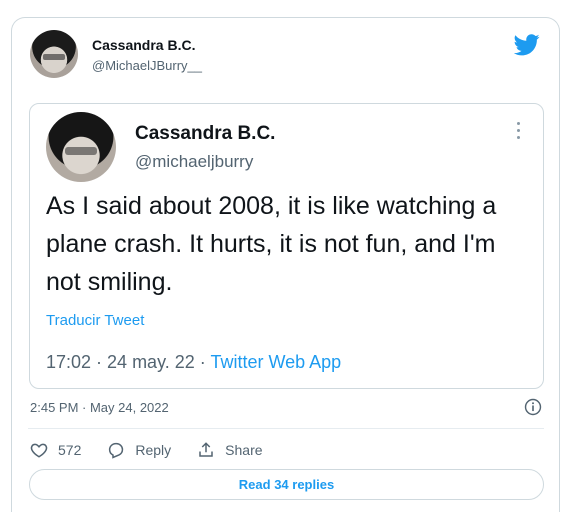  What do you see at coordinates (70, 450) in the screenshot?
I see `like-count: 572` at bounding box center [70, 450].